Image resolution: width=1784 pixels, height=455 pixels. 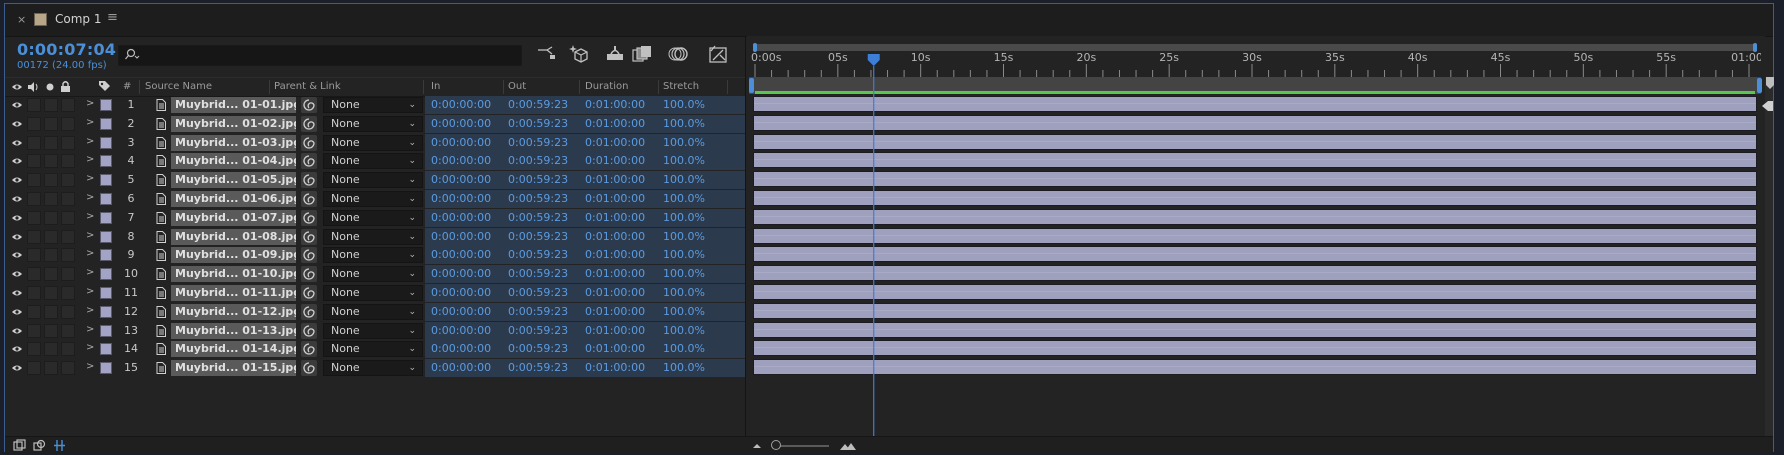 What do you see at coordinates (757, 445) in the screenshot?
I see `zoom-out-icon` at bounding box center [757, 445].